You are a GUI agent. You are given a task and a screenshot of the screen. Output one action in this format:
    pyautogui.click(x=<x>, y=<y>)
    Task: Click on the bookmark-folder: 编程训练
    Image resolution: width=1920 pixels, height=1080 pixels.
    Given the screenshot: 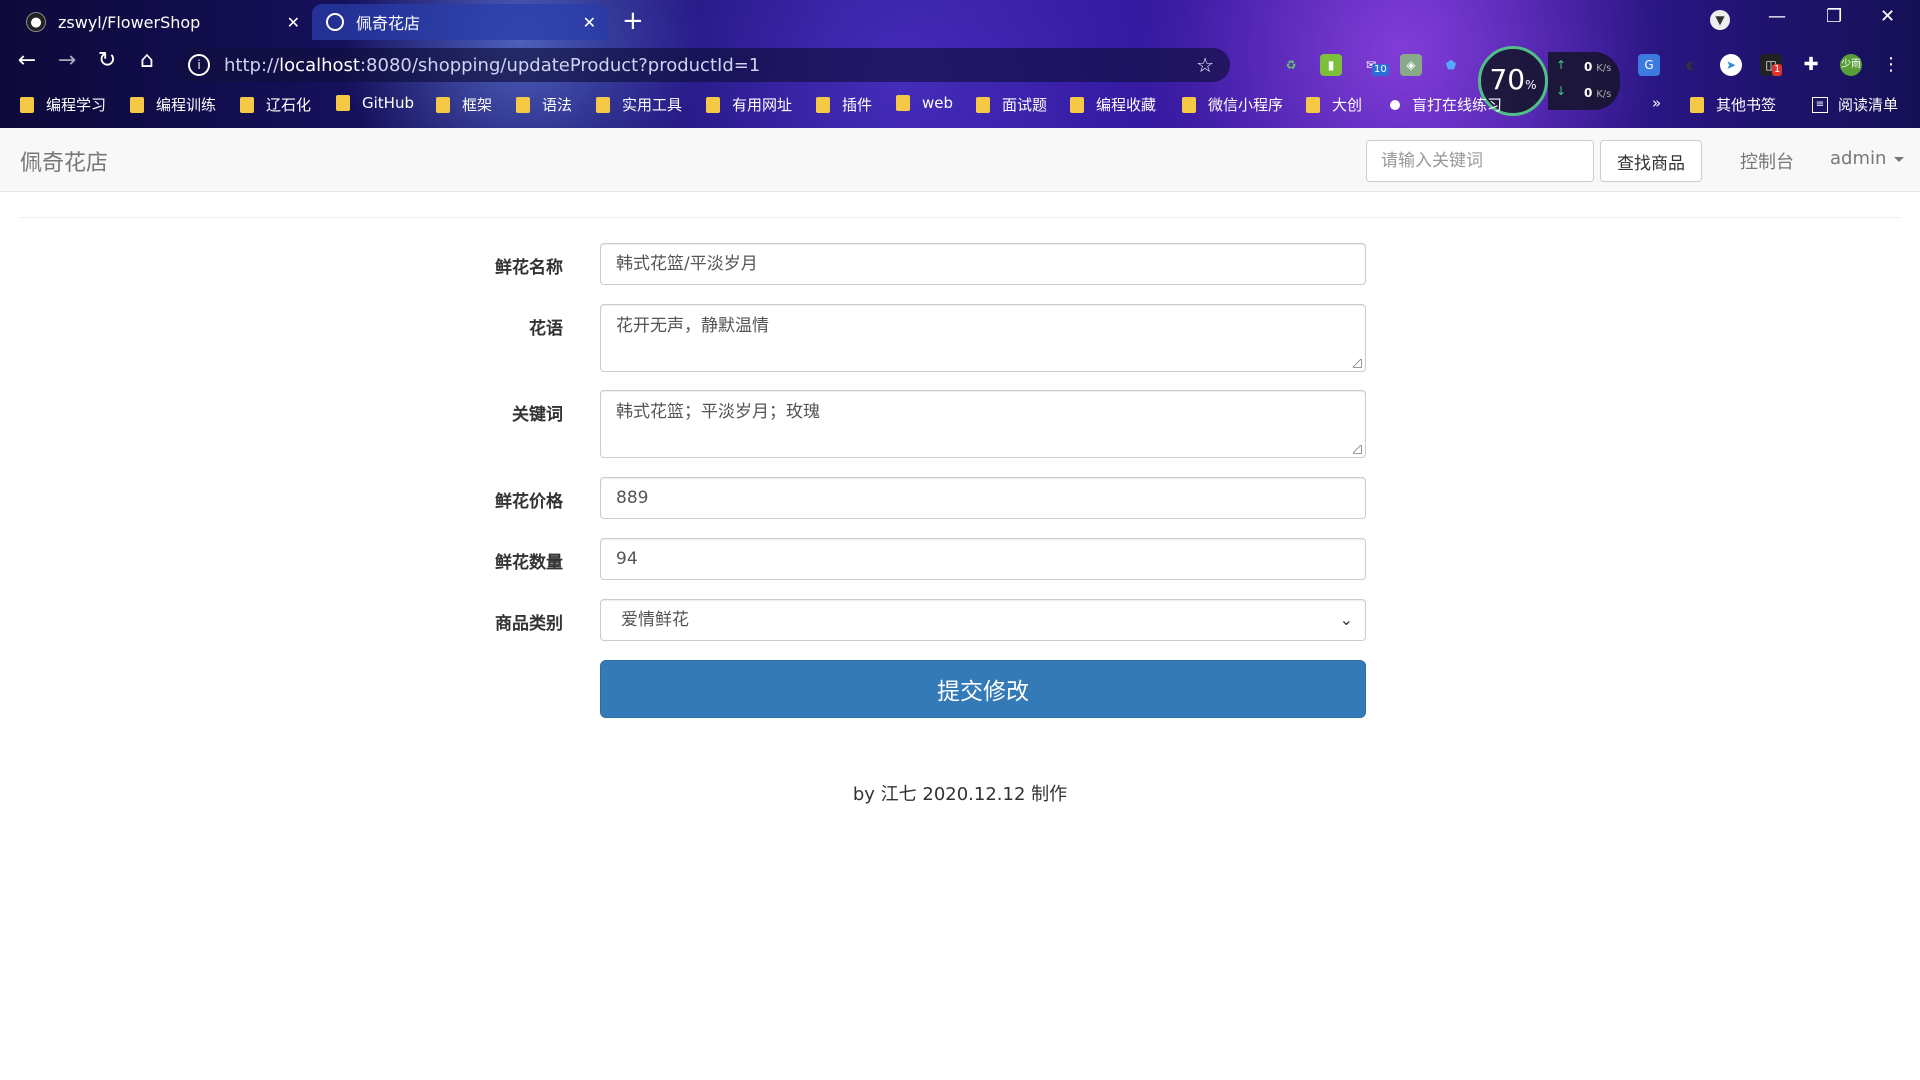 What is the action you would take?
    pyautogui.click(x=173, y=104)
    